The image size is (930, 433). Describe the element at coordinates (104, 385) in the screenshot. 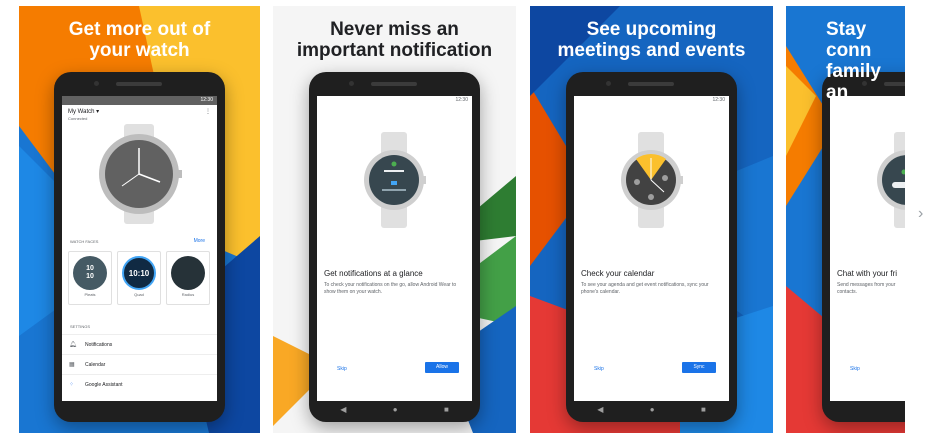

I see `settings-item-label: Google Assistant` at that location.